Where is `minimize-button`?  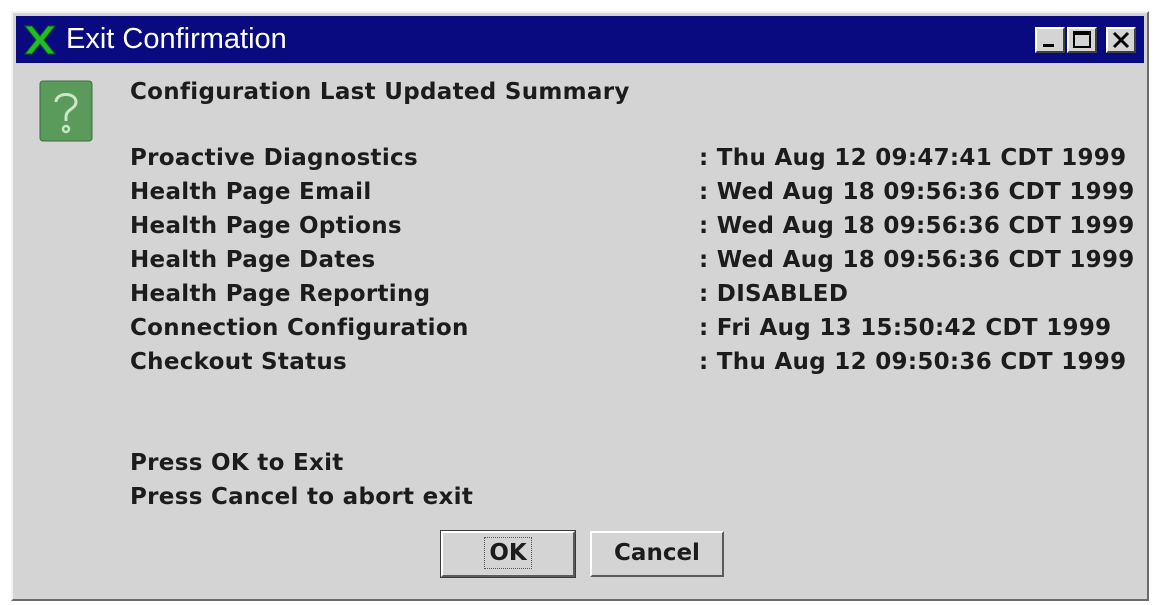 minimize-button is located at coordinates (1050, 40).